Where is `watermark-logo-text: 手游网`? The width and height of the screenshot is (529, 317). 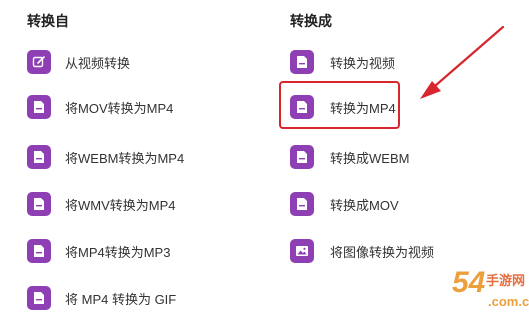
watermark-logo-text: 手游网 is located at coordinates (506, 280).